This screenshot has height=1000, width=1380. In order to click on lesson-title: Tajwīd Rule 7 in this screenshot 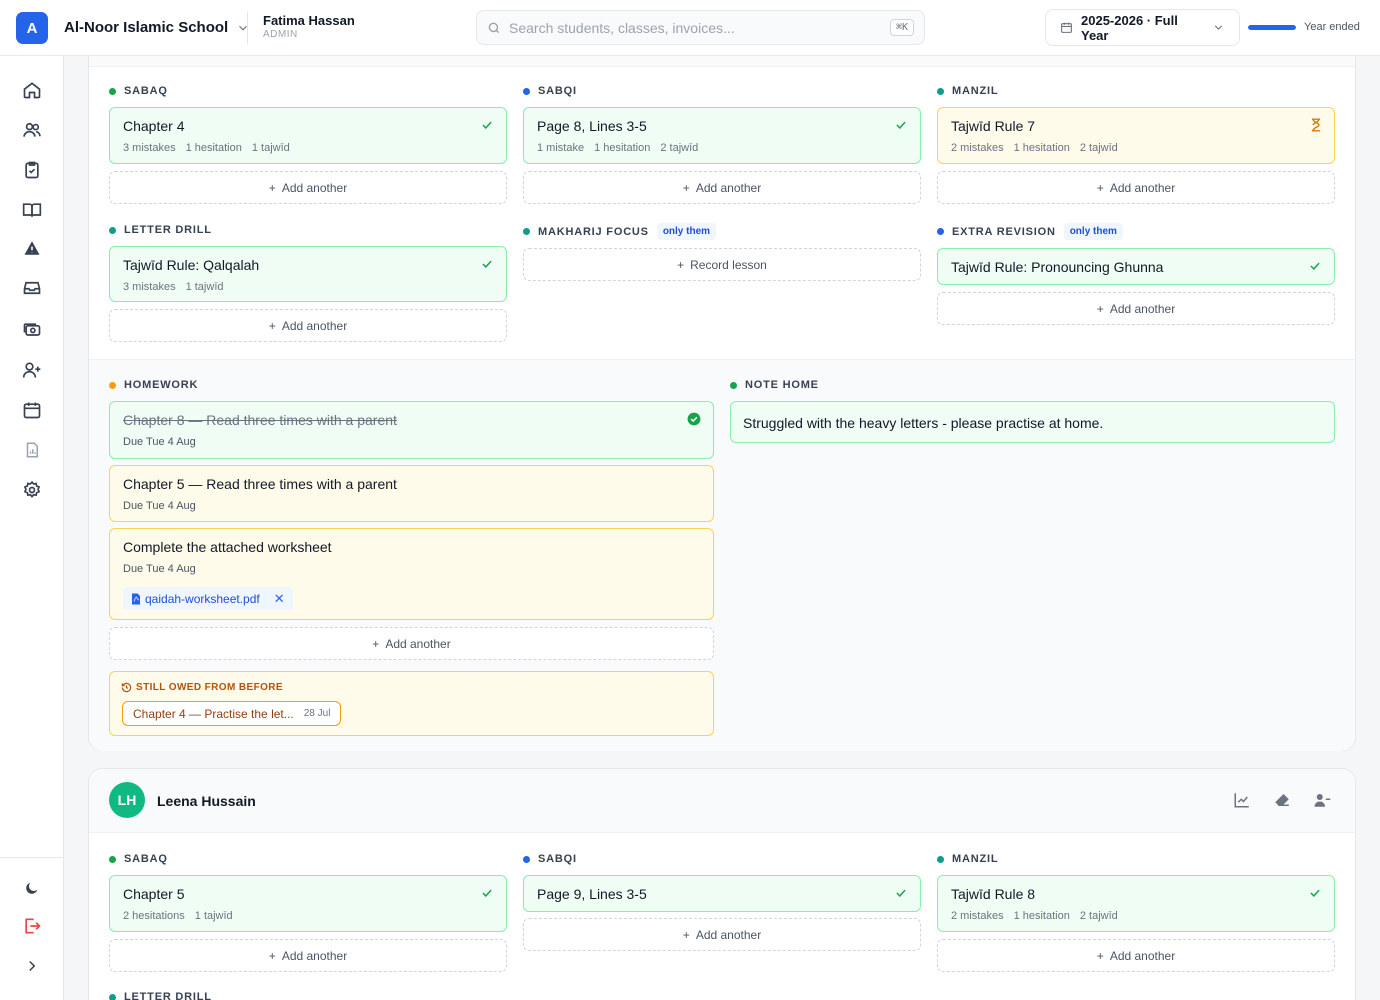, I will do `click(993, 126)`.